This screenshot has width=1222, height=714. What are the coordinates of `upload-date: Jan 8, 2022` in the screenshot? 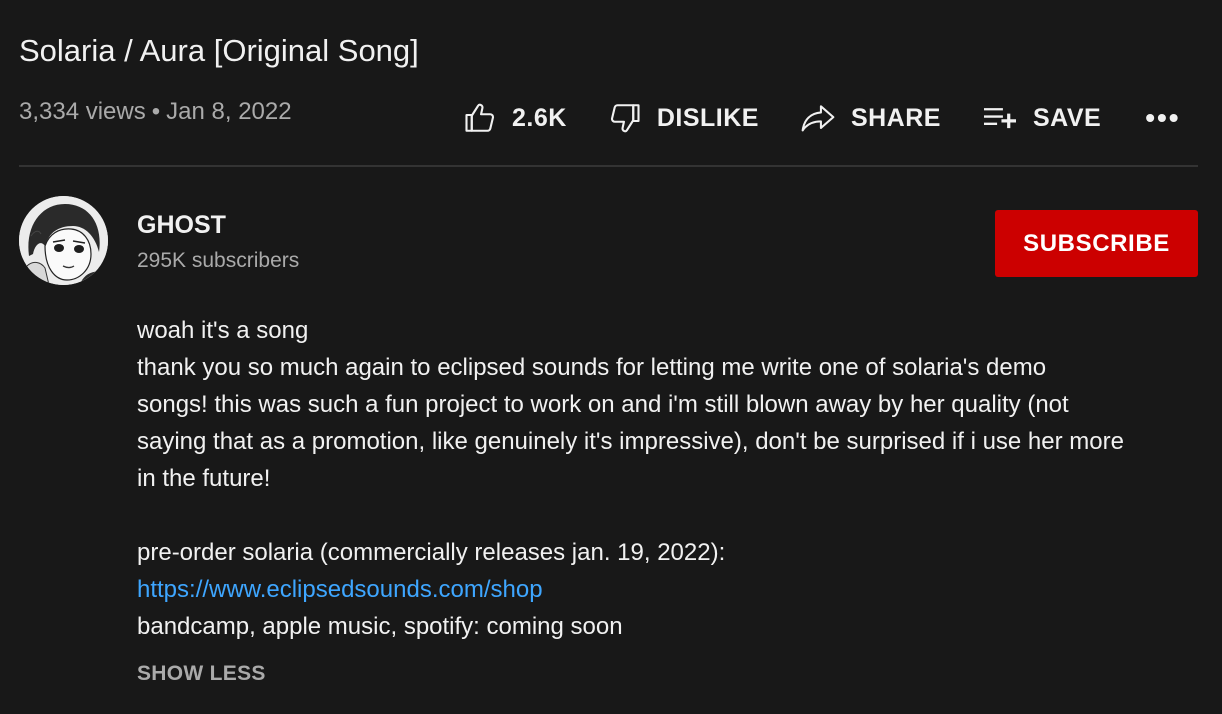 It's located at (229, 111).